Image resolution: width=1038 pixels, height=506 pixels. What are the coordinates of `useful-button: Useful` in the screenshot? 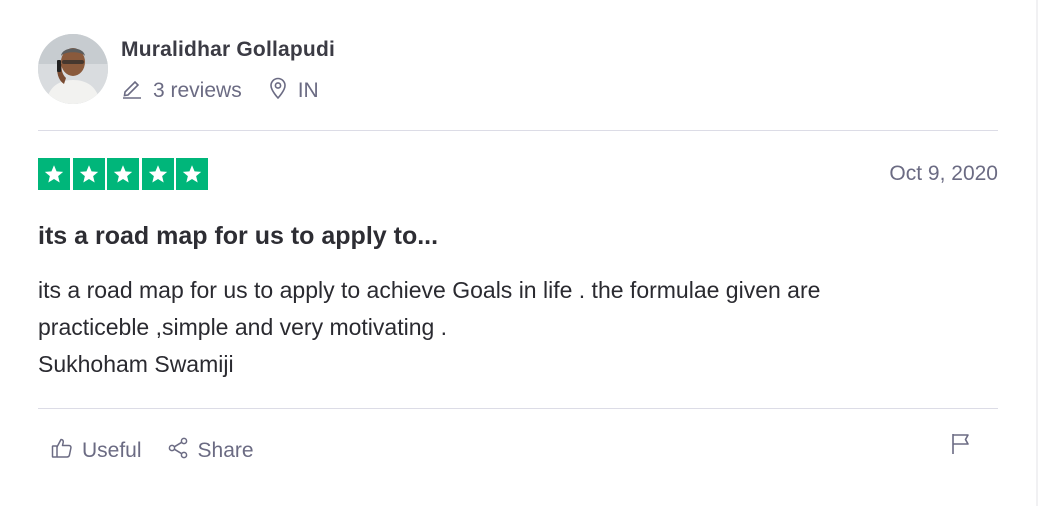 It's located at (96, 451).